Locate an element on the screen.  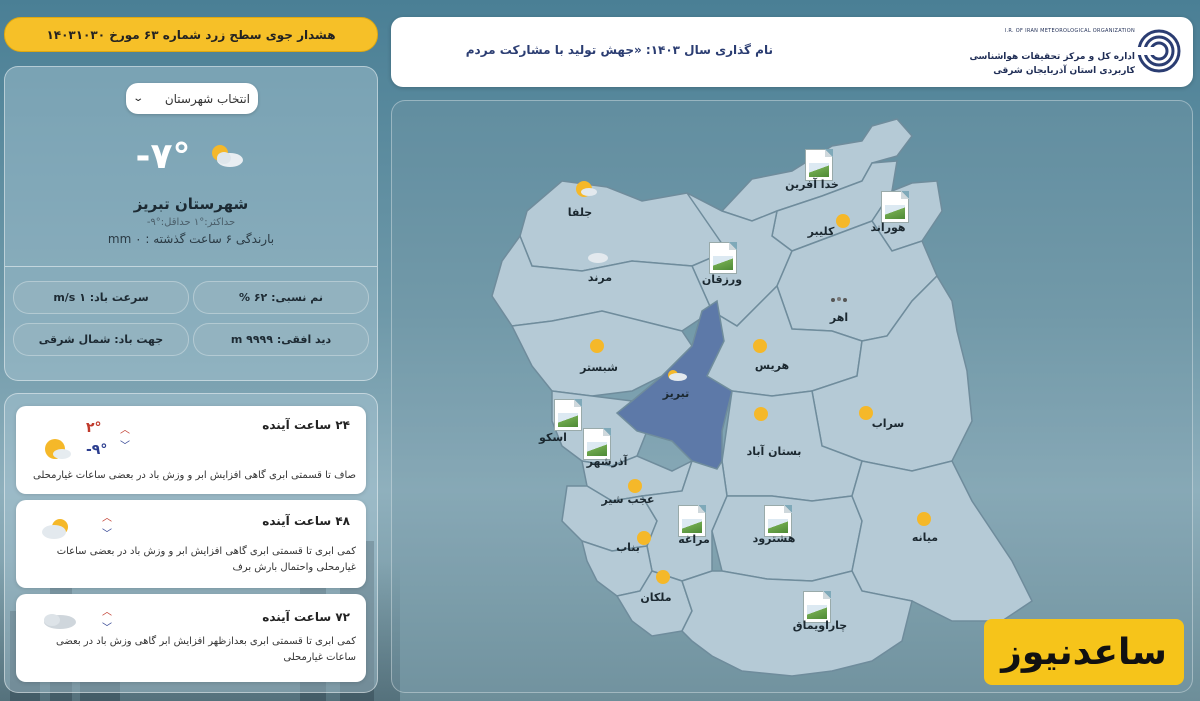
forecast-title: ۴۸ ساعت آینده is located at coordinates (306, 521).